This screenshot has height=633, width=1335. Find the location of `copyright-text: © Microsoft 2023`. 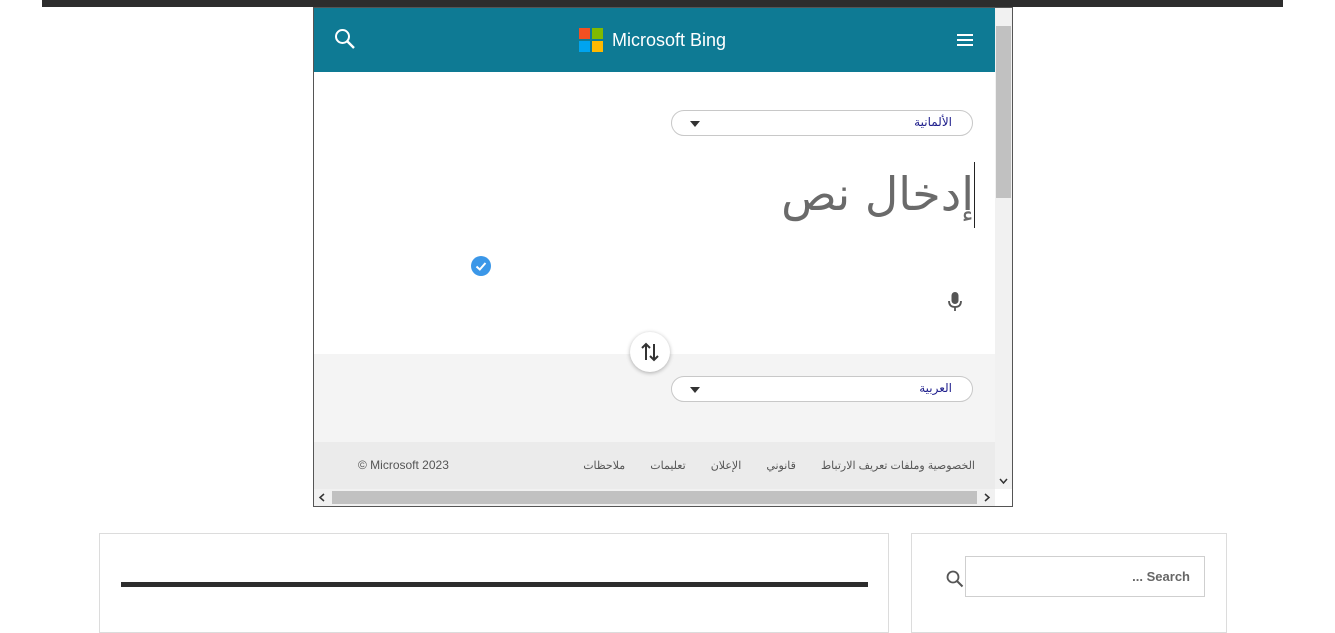

copyright-text: © Microsoft 2023 is located at coordinates (403, 465).